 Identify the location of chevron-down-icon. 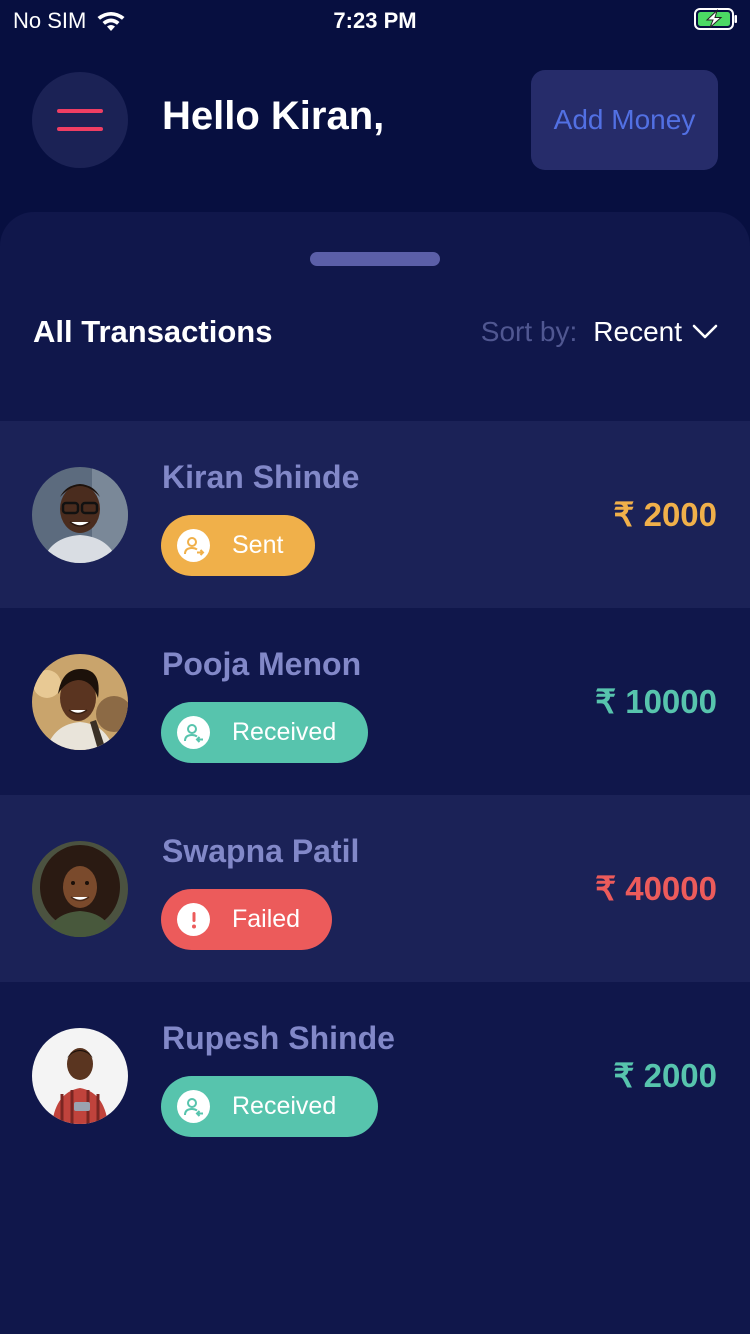
(705, 331).